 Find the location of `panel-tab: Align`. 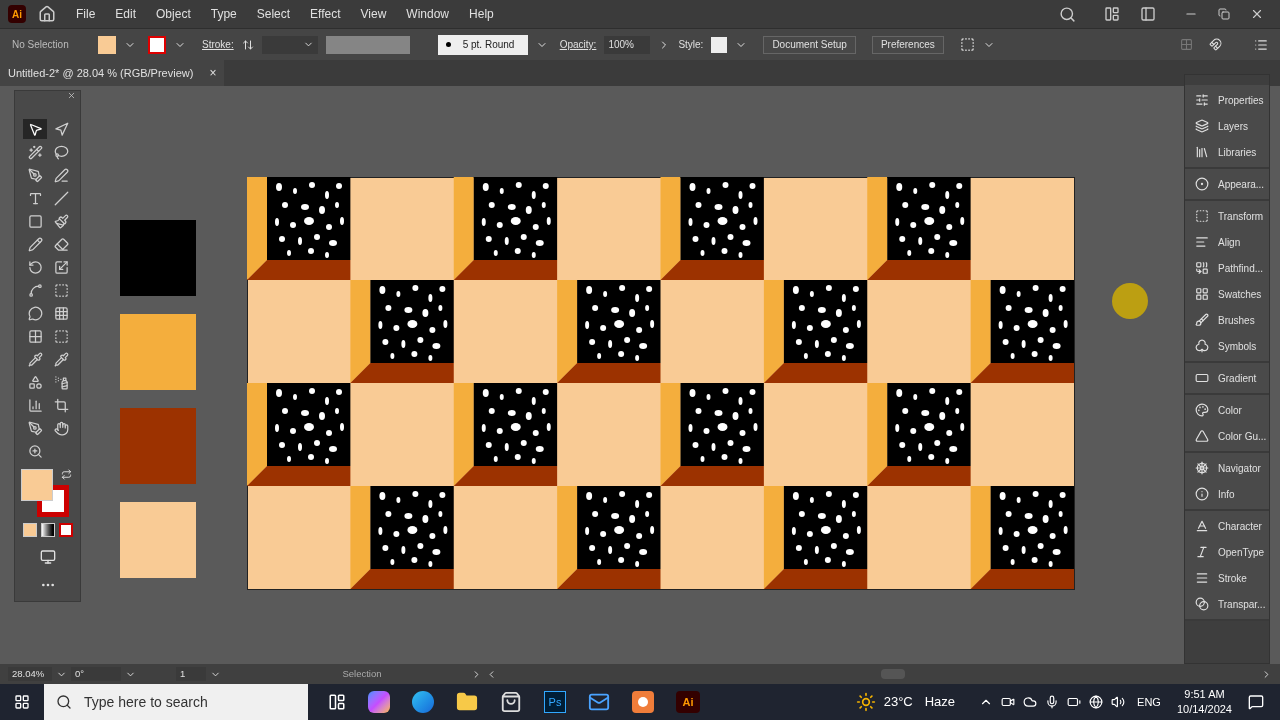

panel-tab: Align is located at coordinates (1227, 242).